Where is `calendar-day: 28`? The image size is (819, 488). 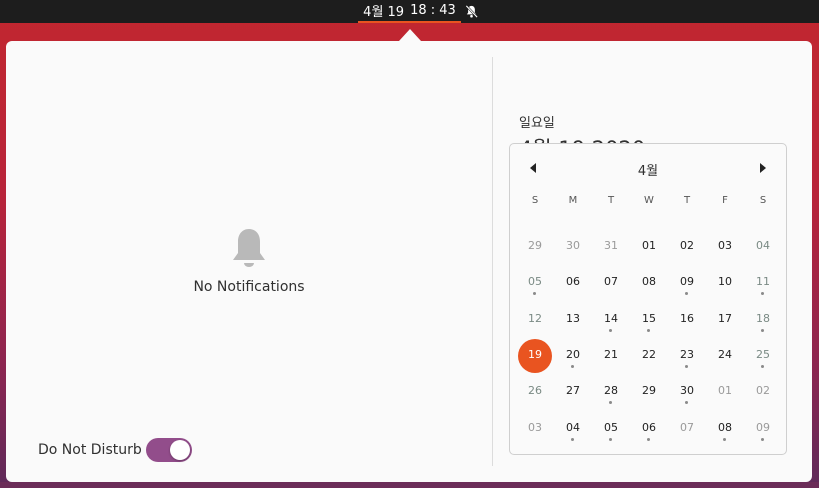 calendar-day: 28 is located at coordinates (611, 392).